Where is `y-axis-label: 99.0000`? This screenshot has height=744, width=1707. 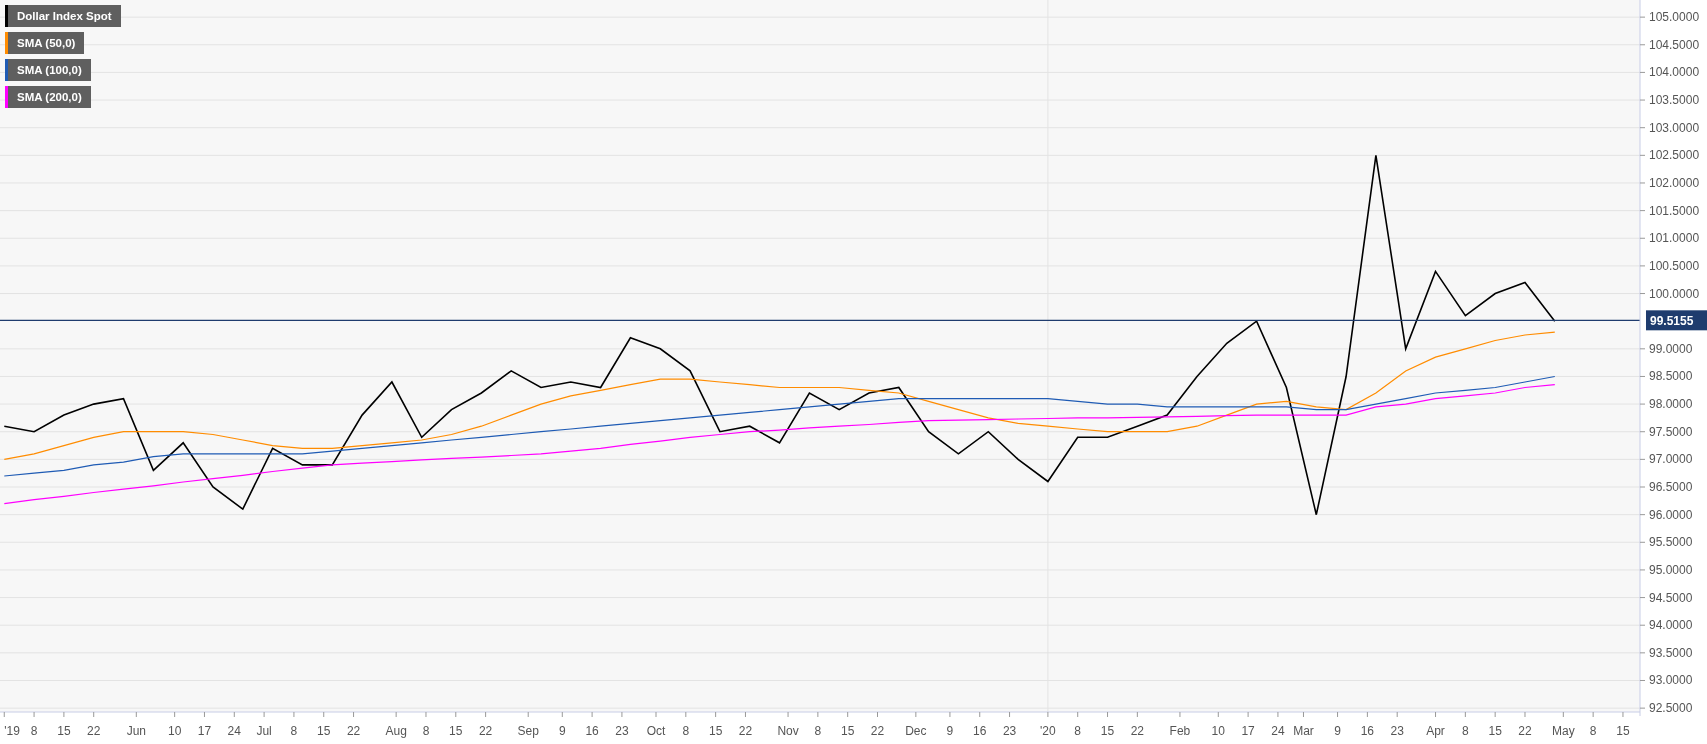
y-axis-label: 99.0000 is located at coordinates (1671, 348).